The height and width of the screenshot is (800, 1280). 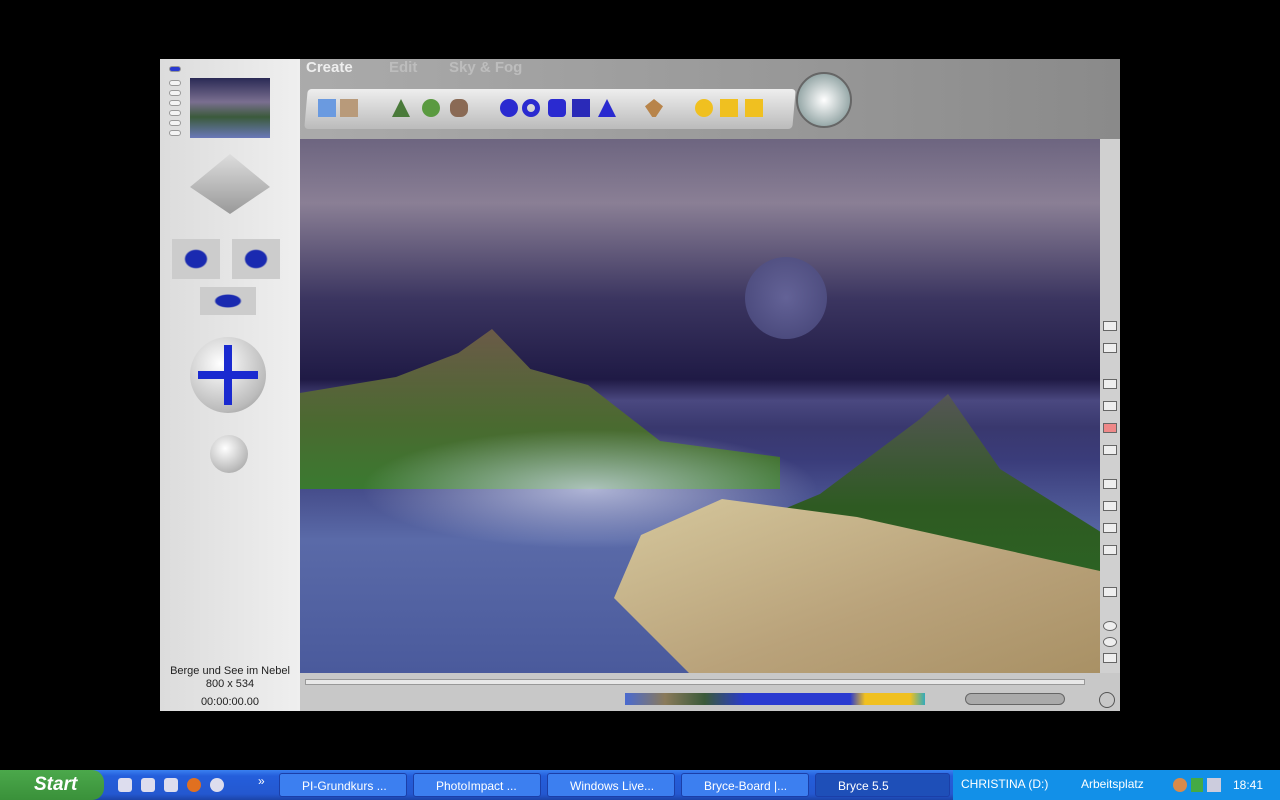 What do you see at coordinates (261, 781) in the screenshot?
I see `quicklaunch-chevron: »` at bounding box center [261, 781].